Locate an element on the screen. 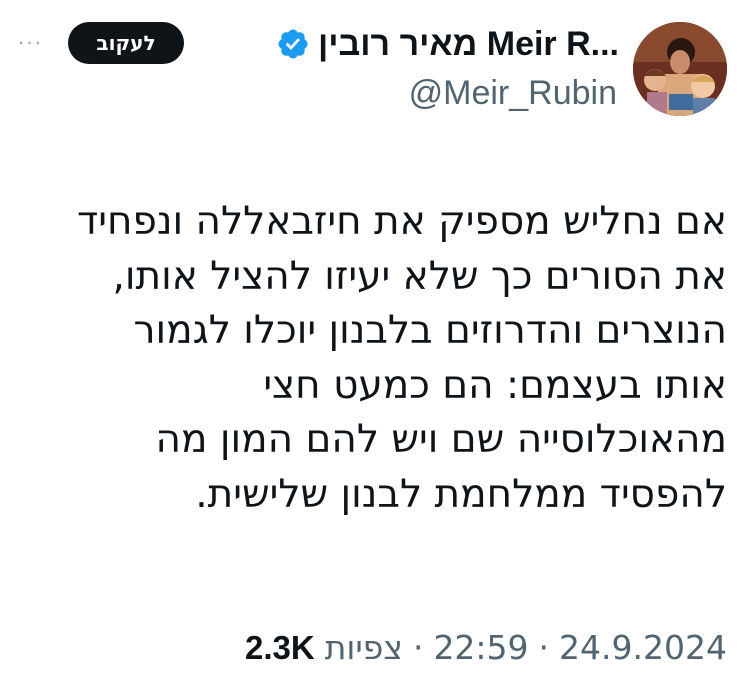 Image resolution: width=749 pixels, height=699 pixels. avatar is located at coordinates (680, 69).